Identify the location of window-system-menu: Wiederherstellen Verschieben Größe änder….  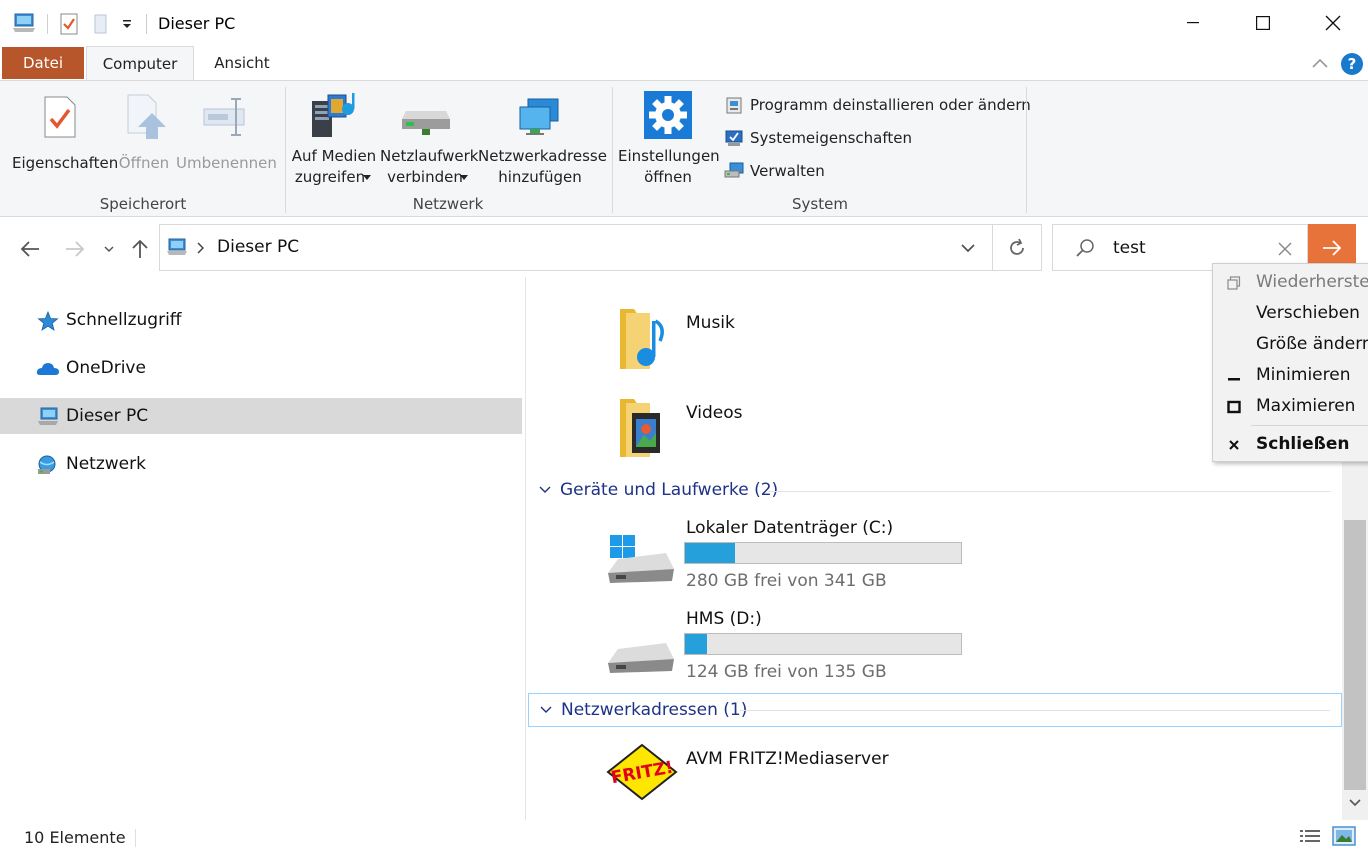
(1290, 362).